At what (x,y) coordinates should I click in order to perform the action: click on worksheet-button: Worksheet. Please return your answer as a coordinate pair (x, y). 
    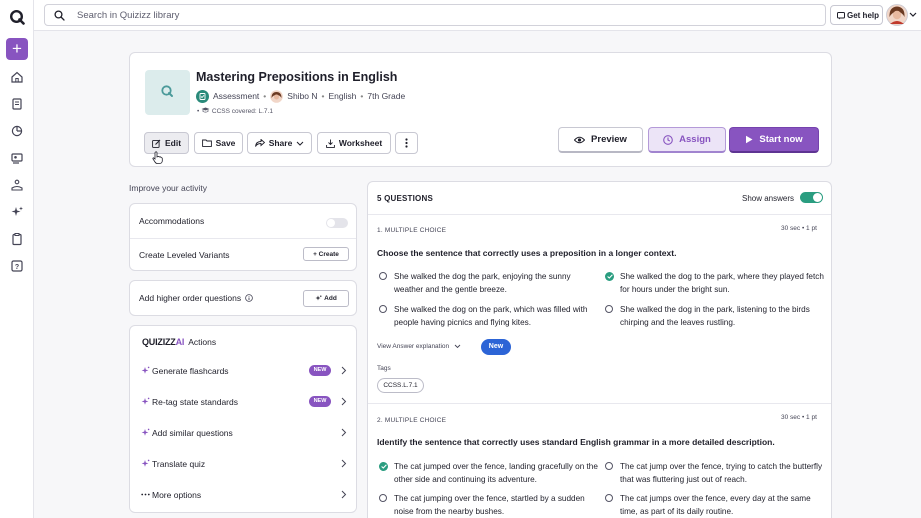
    Looking at the image, I should click on (354, 143).